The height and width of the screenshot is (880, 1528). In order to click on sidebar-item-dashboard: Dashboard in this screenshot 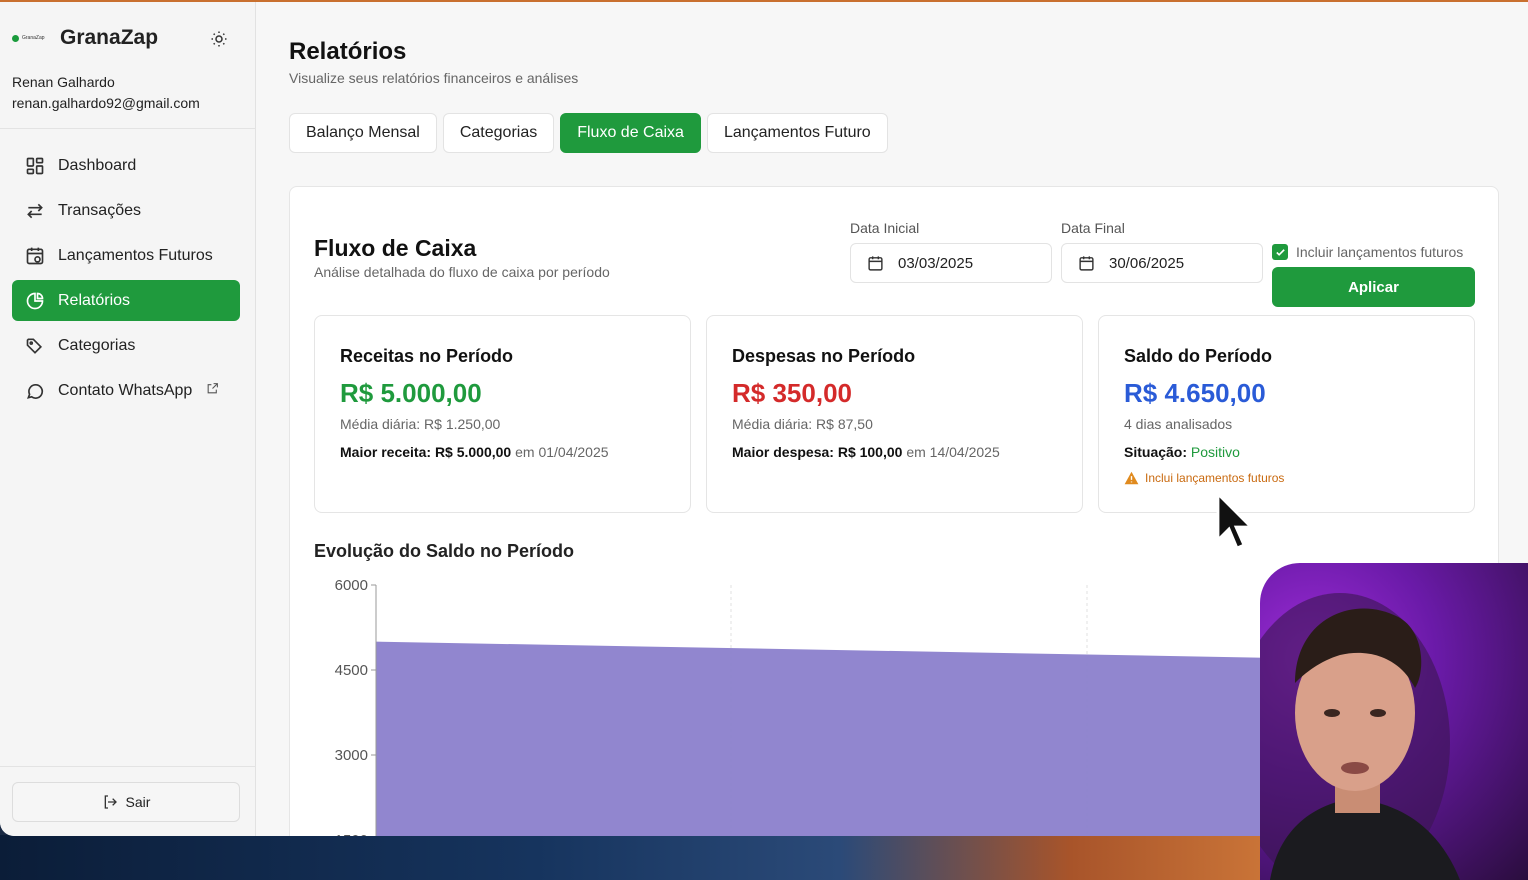, I will do `click(126, 165)`.